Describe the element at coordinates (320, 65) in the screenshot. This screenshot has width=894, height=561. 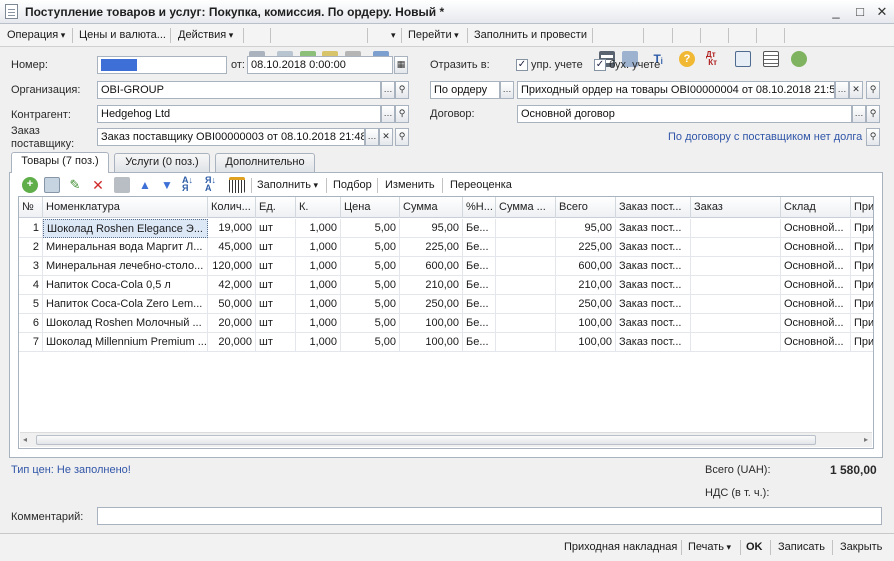
I see `date-field: 08.10.2018 0:00:00` at that location.